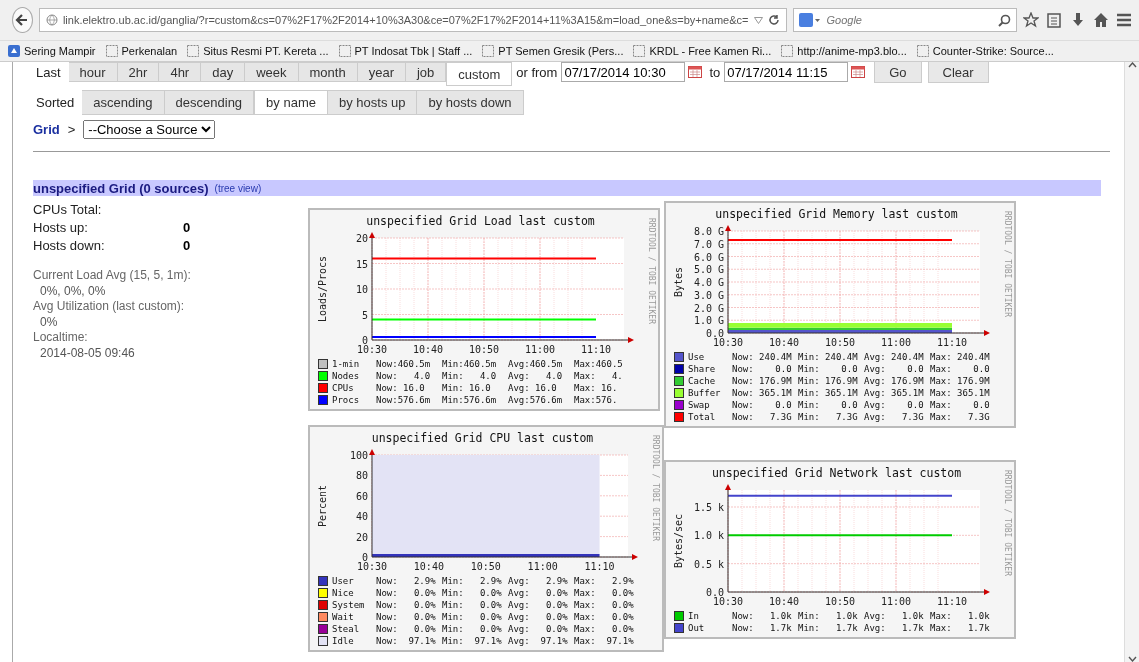 This screenshot has height=662, width=1139. Describe the element at coordinates (223, 72) in the screenshot. I see `range-tab: day` at that location.